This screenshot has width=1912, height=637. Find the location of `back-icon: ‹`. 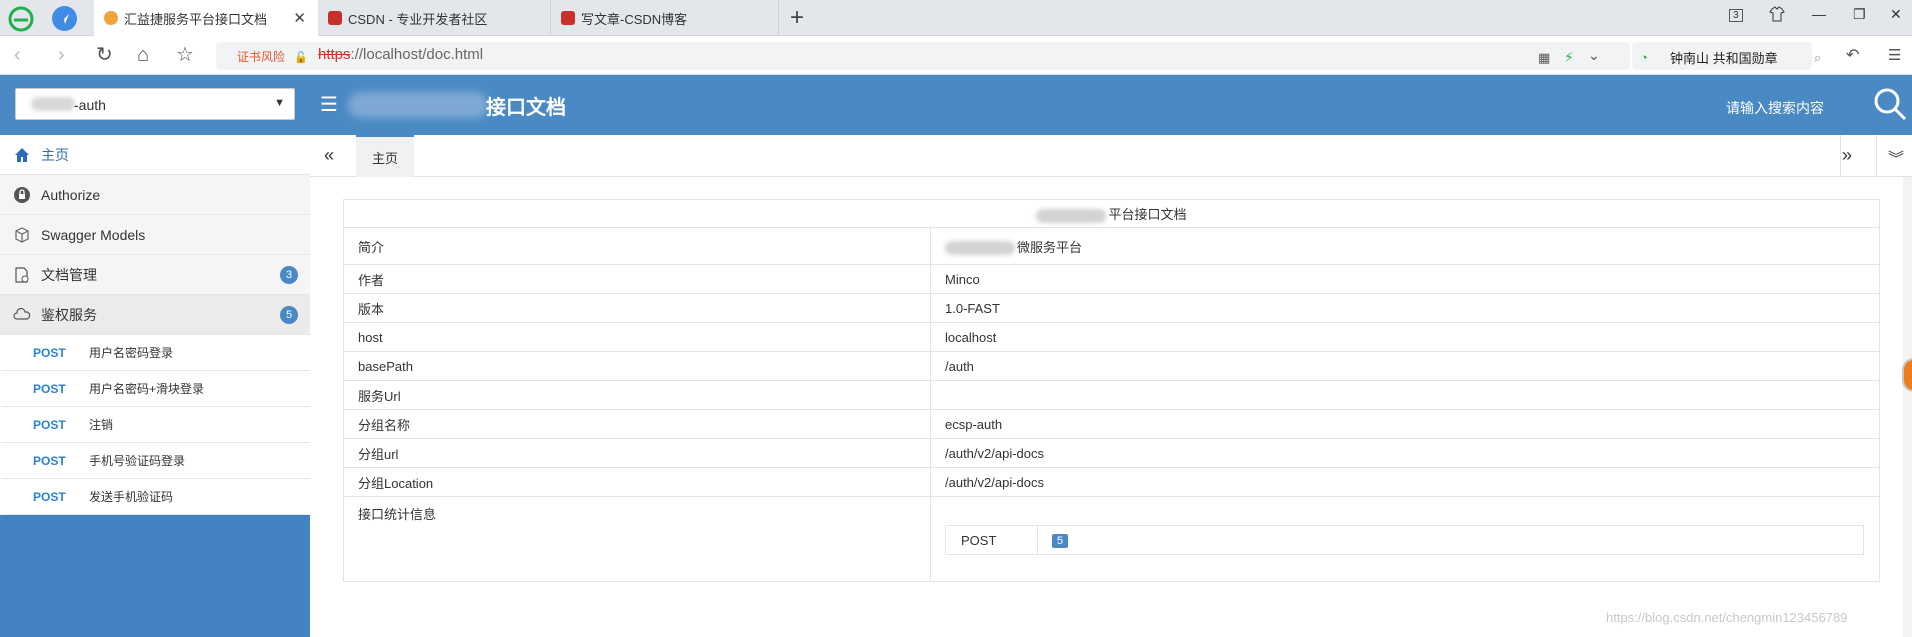

back-icon: ‹ is located at coordinates (17, 55).